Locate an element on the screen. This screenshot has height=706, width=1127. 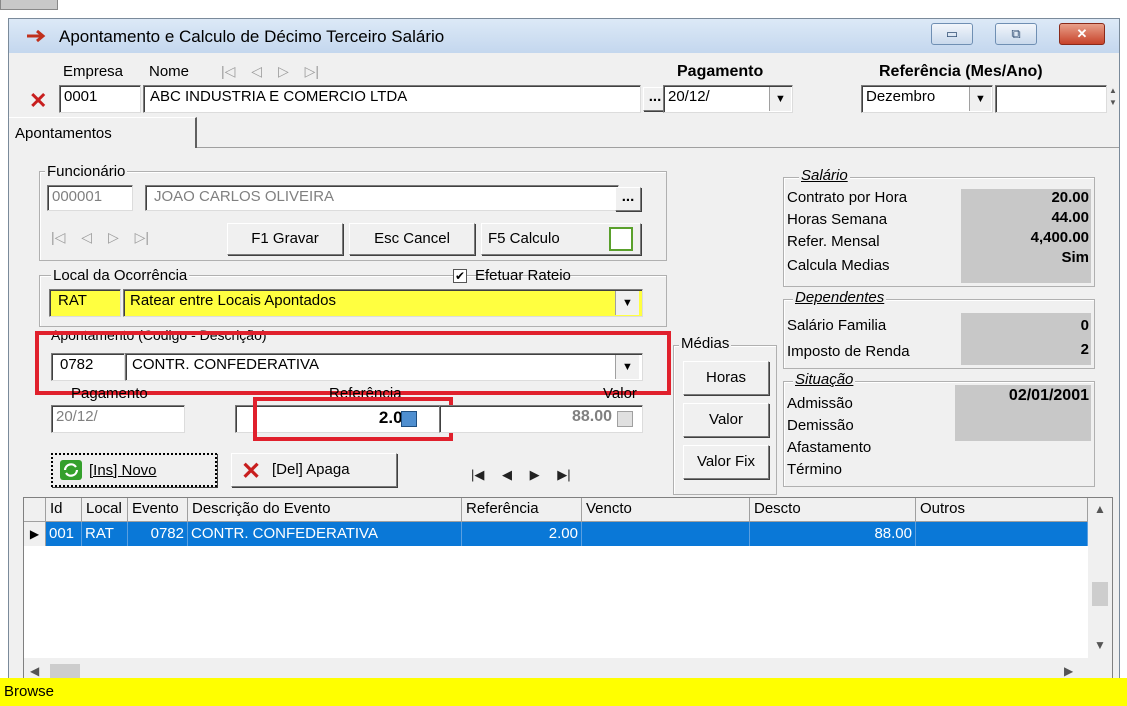
valor-calculator-icon is located at coordinates (625, 419).